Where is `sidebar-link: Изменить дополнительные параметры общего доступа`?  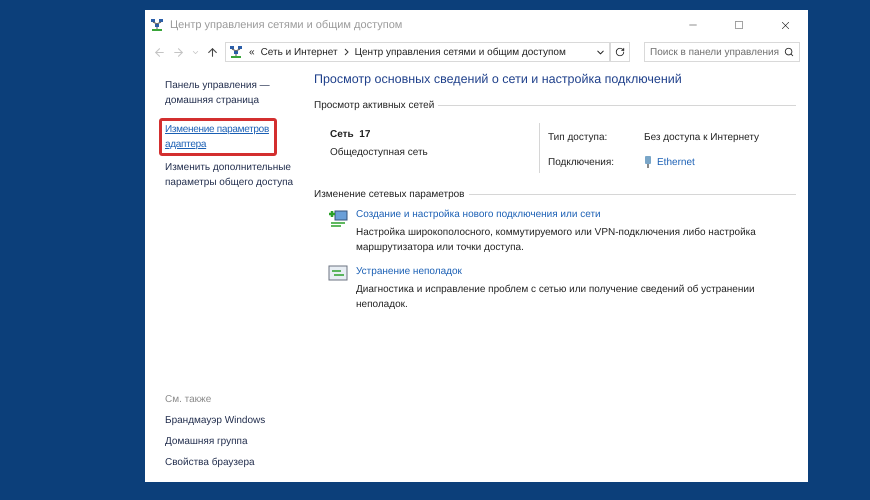 sidebar-link: Изменить дополнительные параметры общего доступа is located at coordinates (236, 175).